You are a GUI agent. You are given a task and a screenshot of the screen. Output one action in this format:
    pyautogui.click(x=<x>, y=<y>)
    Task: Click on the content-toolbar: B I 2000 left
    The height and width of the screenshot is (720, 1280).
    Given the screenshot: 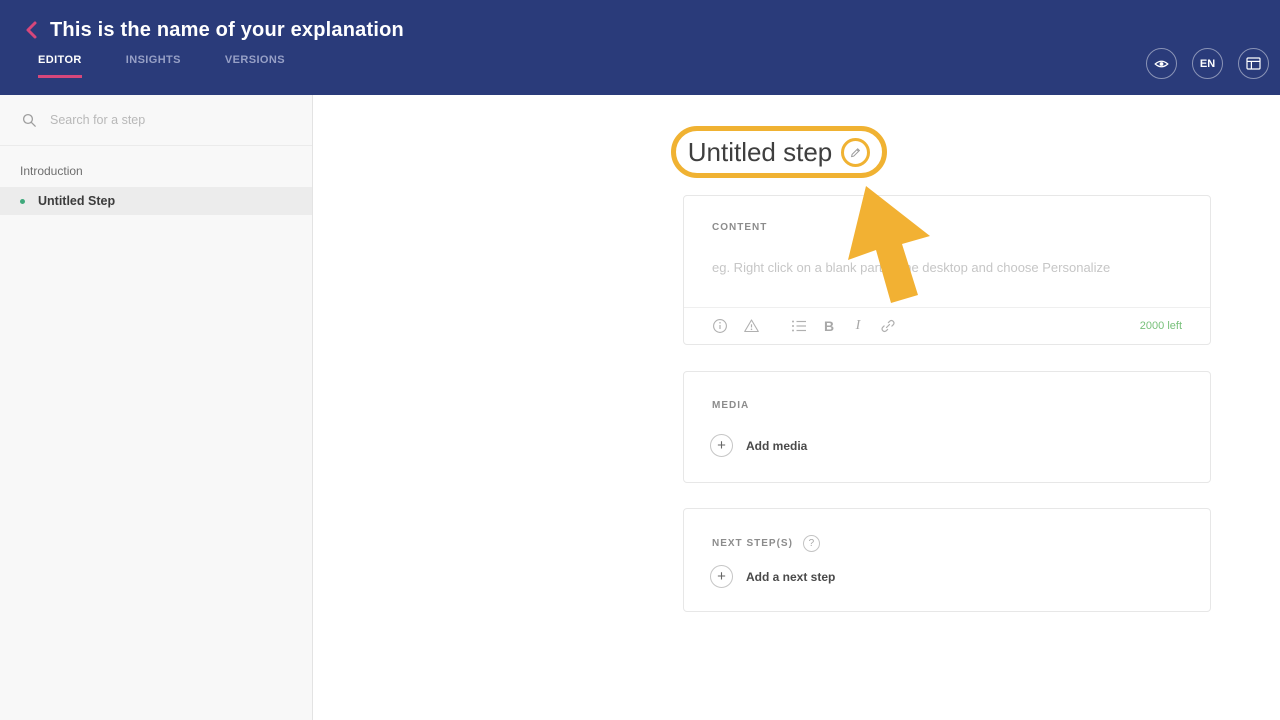 What is the action you would take?
    pyautogui.click(x=947, y=325)
    